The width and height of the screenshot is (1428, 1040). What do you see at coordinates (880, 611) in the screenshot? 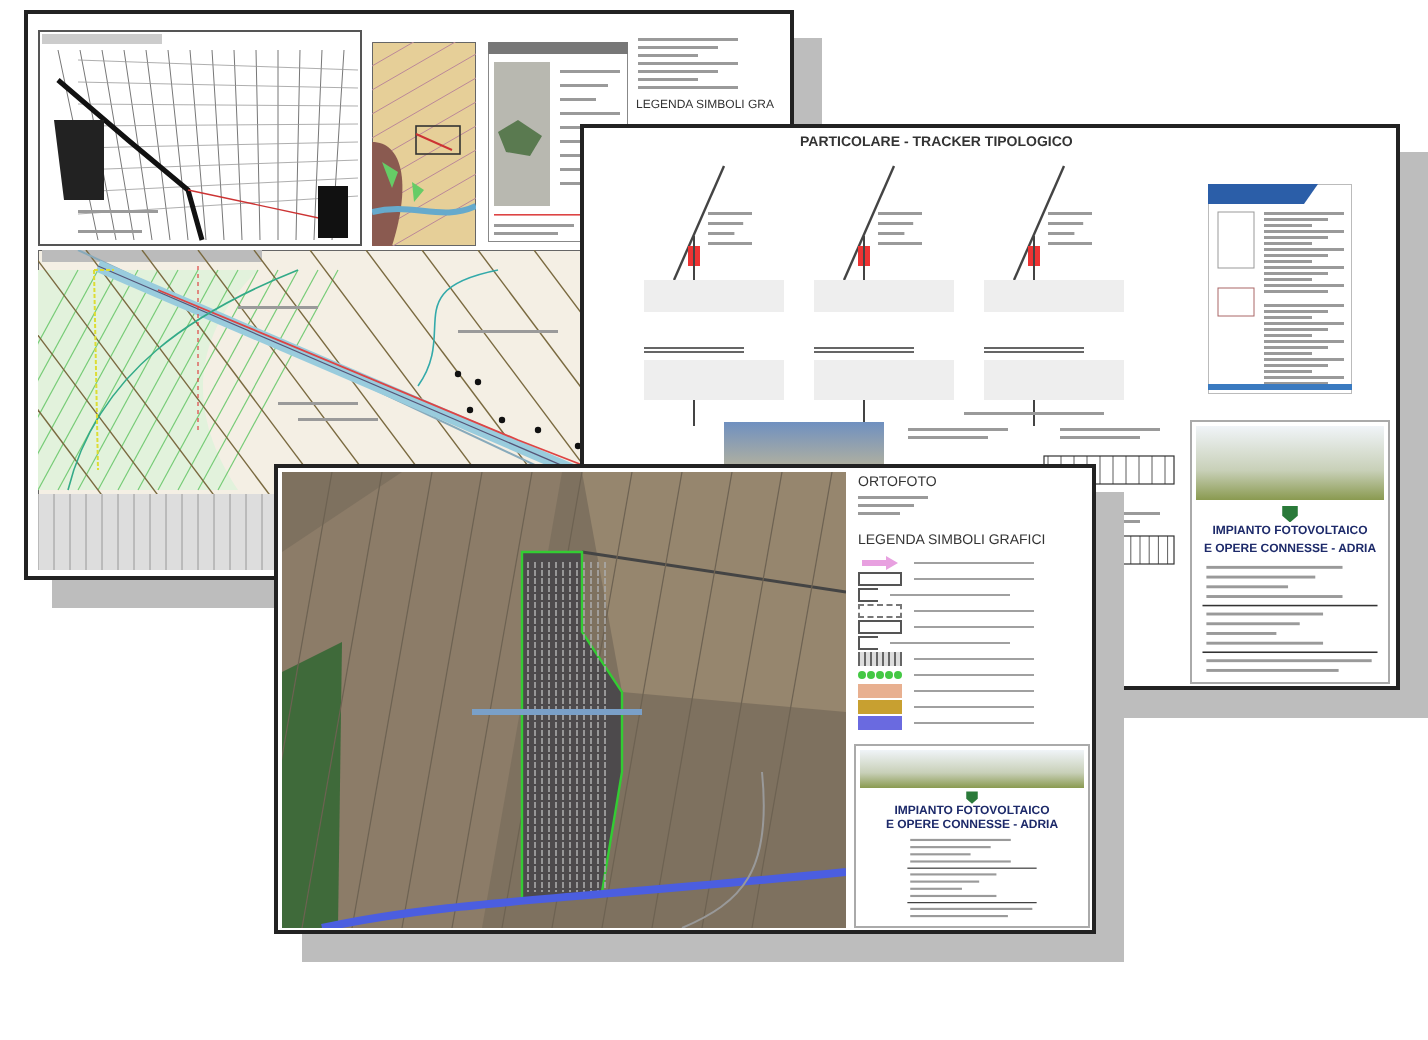
I see `dashed-symbol-icon` at bounding box center [880, 611].